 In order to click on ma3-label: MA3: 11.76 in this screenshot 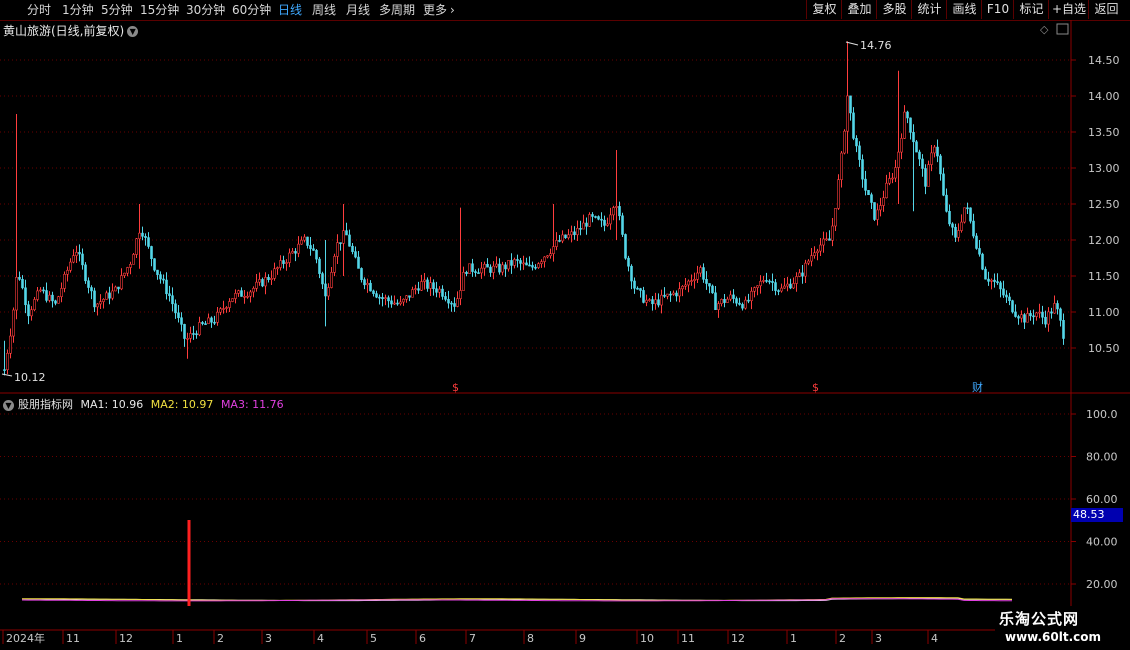, I will do `click(252, 404)`.